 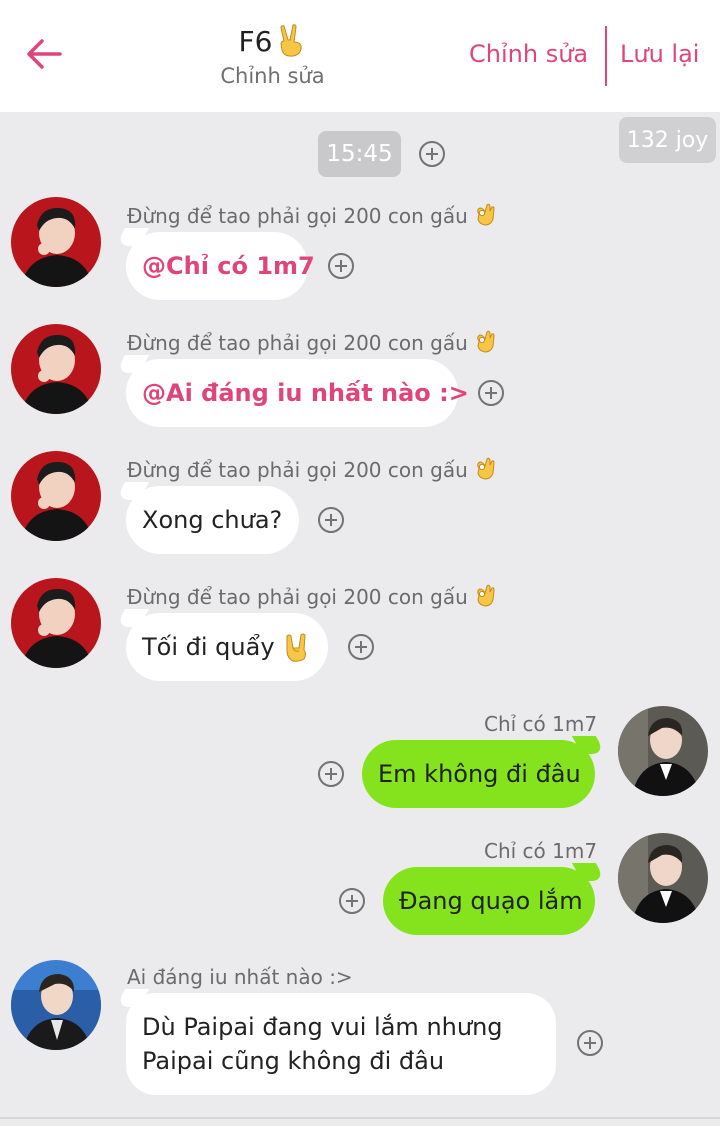 I want to click on back-arrow-icon, so click(x=44, y=54).